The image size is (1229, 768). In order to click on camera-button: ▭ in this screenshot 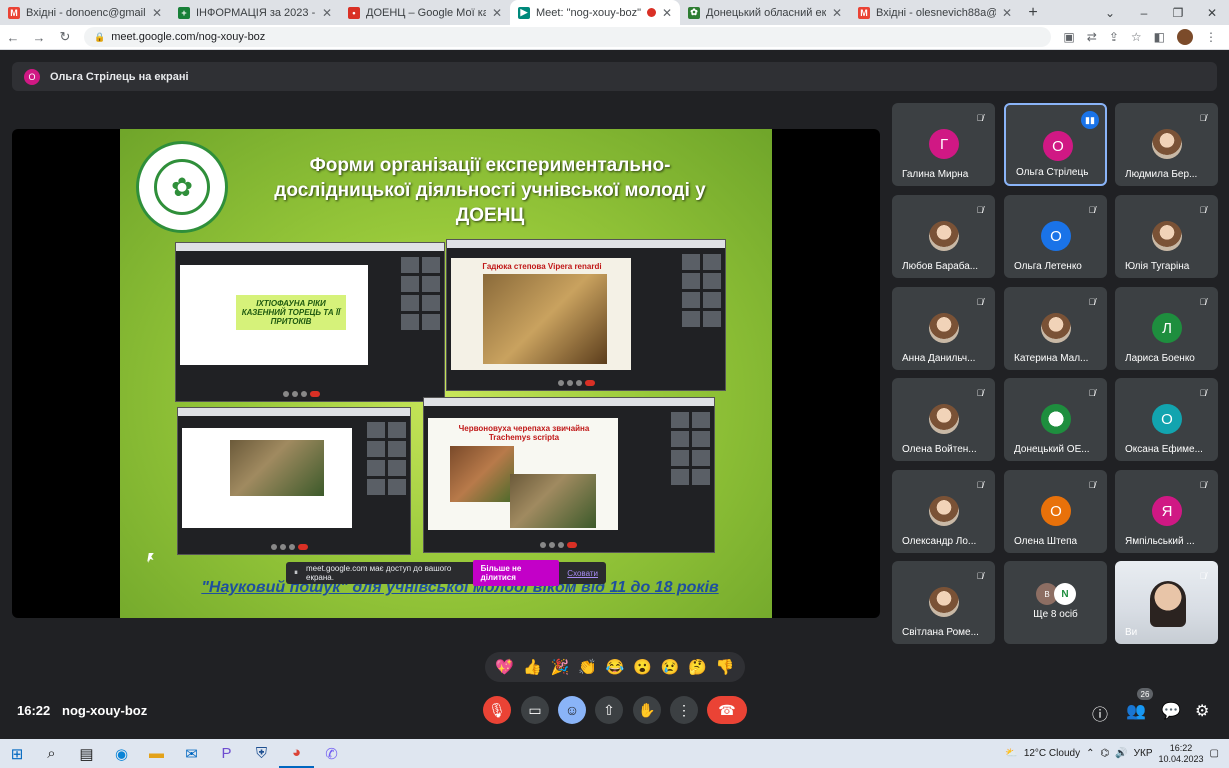, I will do `click(535, 710)`.